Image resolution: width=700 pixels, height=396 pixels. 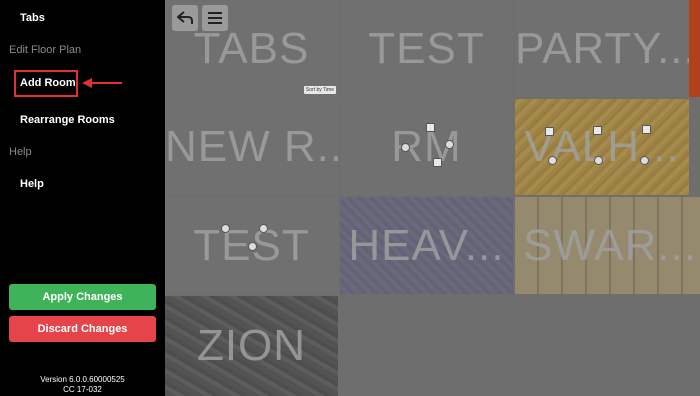 I want to click on empty-area, so click(x=520, y=346).